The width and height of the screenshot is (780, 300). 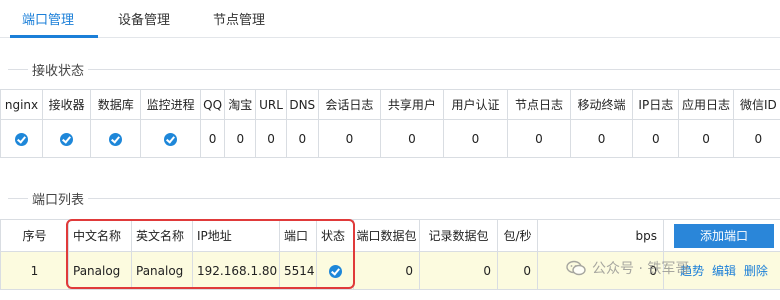 I want to click on watermark: 公众号 · 铁军哥, so click(x=627, y=268).